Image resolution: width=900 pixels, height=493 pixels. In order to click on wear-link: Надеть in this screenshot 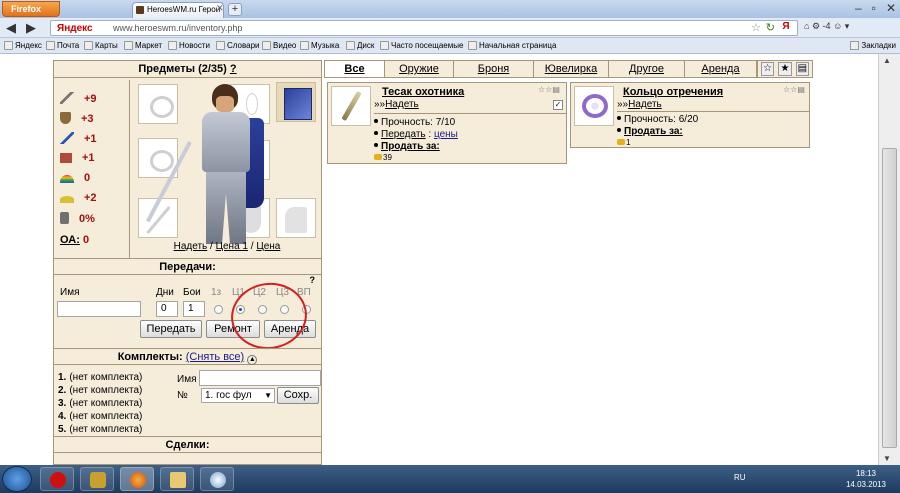, I will do `click(191, 246)`.